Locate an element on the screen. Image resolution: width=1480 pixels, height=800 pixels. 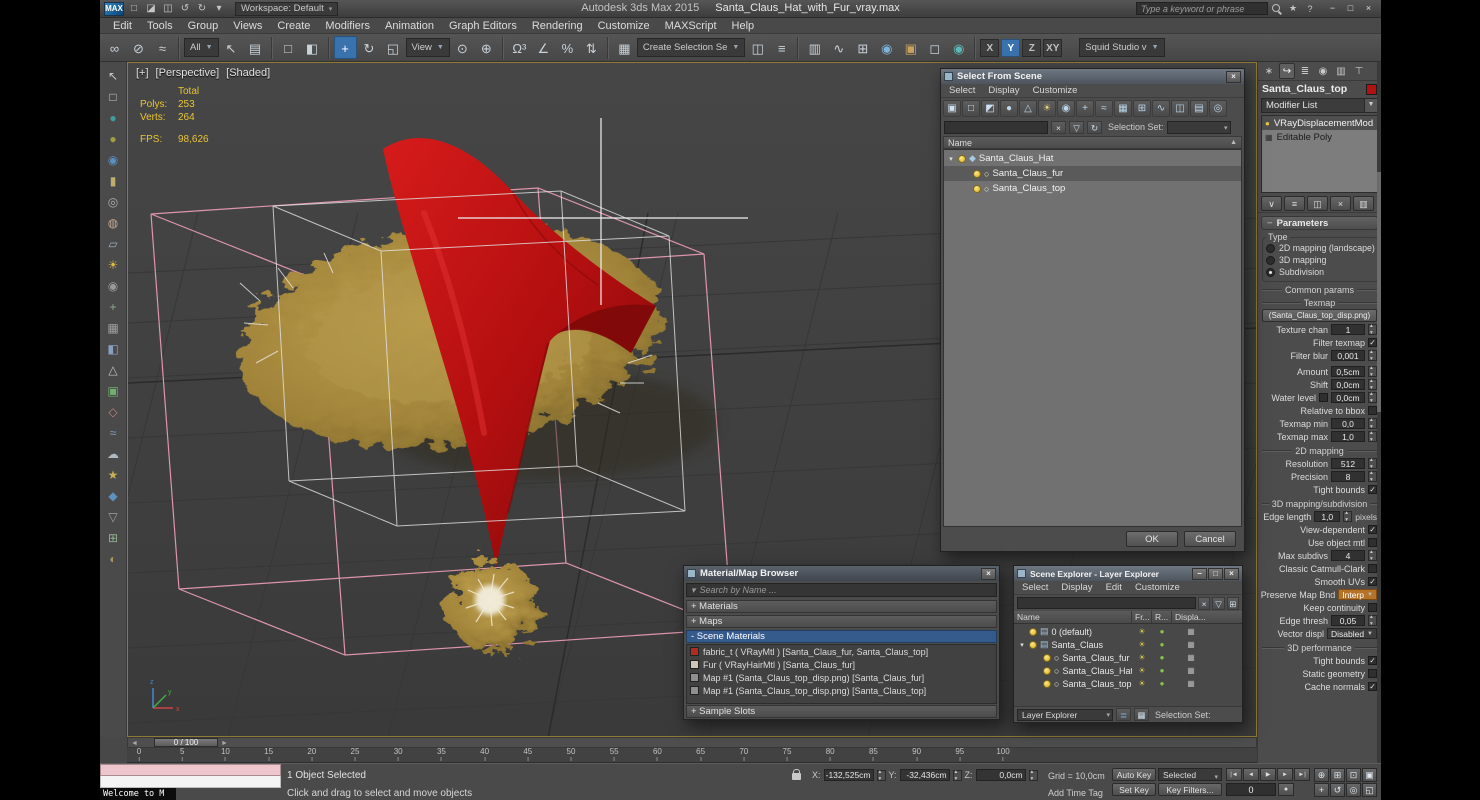
time-slider: ◄ 0 / 100 ► is located at coordinates (692, 742).